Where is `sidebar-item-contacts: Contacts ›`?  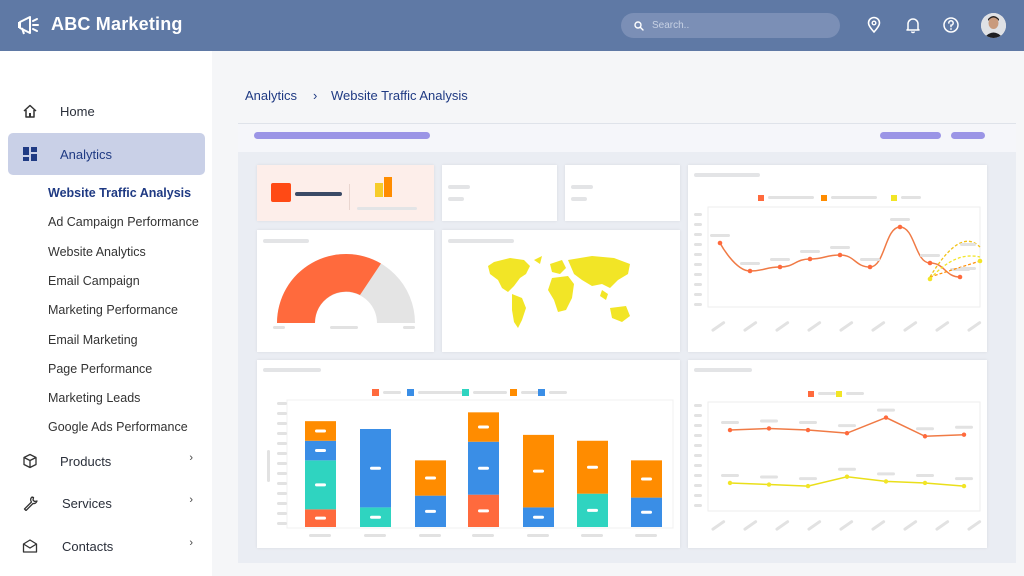 sidebar-item-contacts: Contacts › is located at coordinates (106, 546).